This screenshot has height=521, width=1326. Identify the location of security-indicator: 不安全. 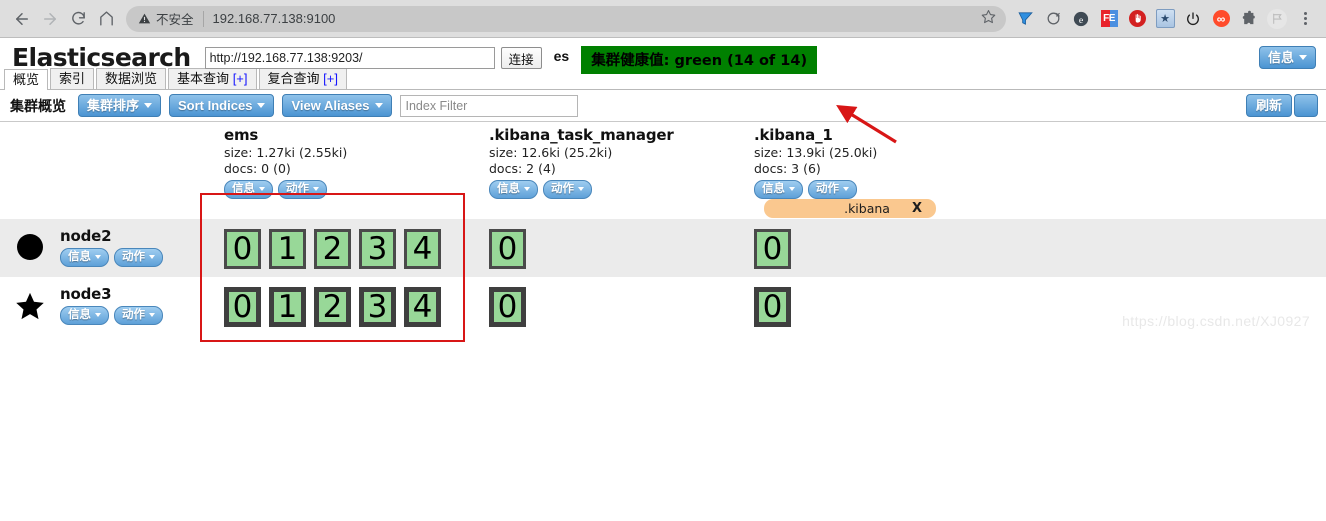
(166, 18).